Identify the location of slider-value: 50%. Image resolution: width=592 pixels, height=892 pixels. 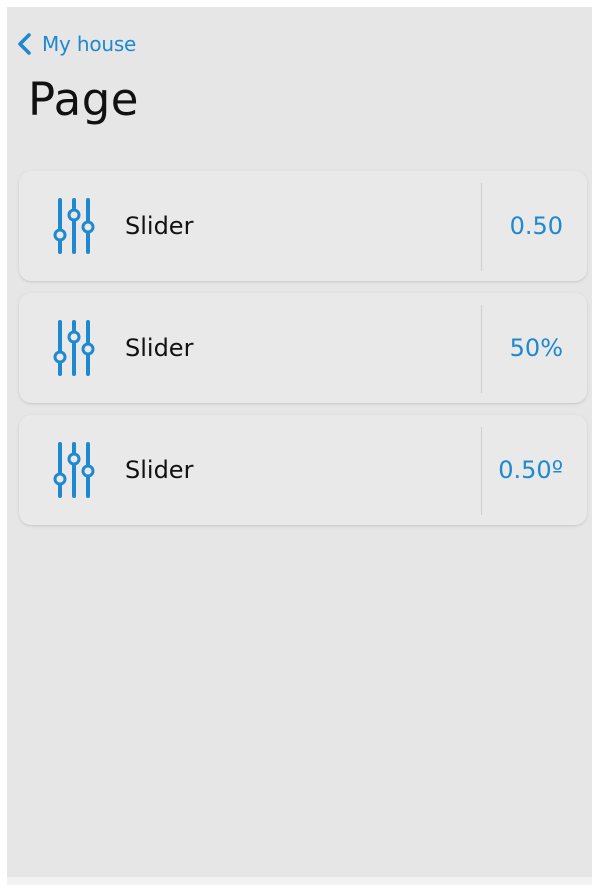
(536, 348).